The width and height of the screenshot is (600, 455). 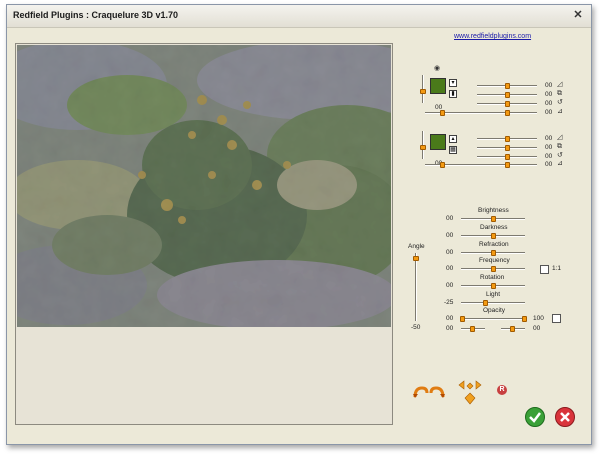 I want to click on layer1-mode-button-a: ▾, so click(x=453, y=83).